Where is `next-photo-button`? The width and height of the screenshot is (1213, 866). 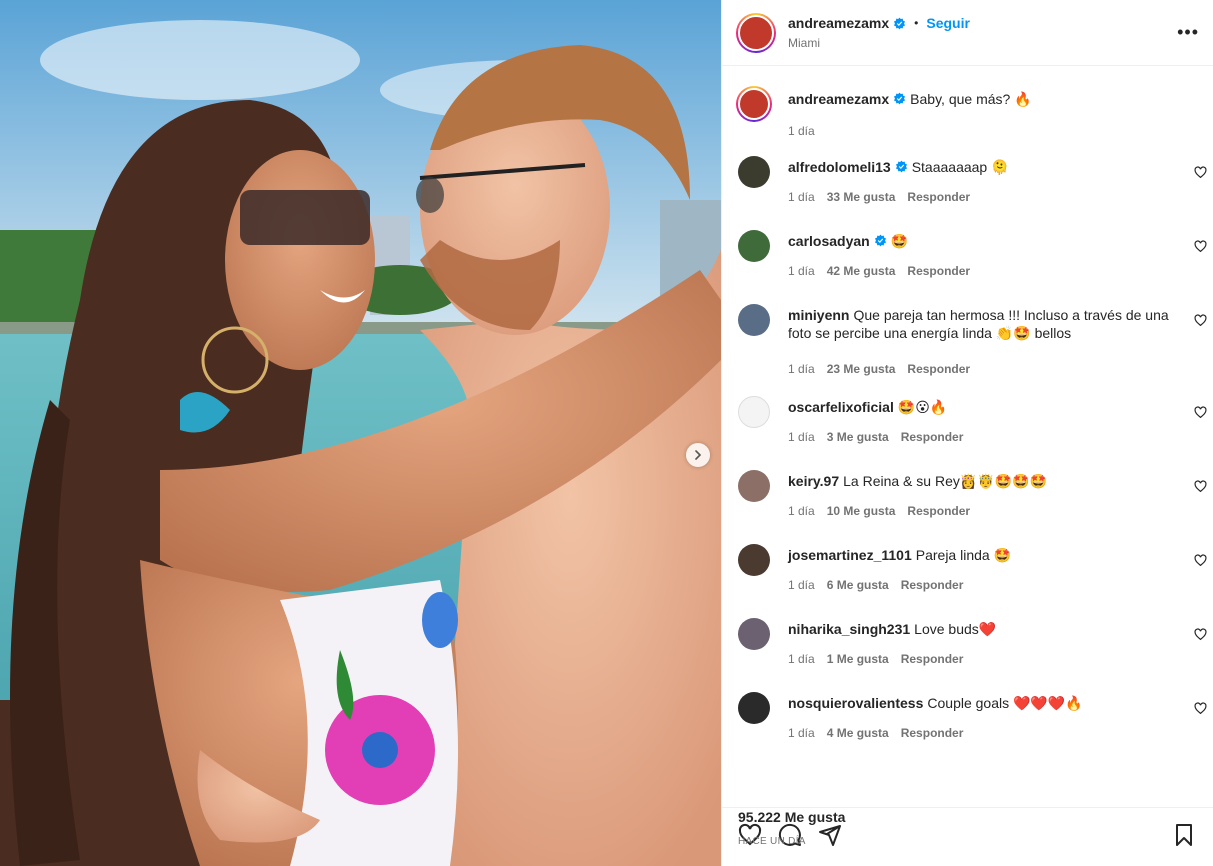 next-photo-button is located at coordinates (698, 455).